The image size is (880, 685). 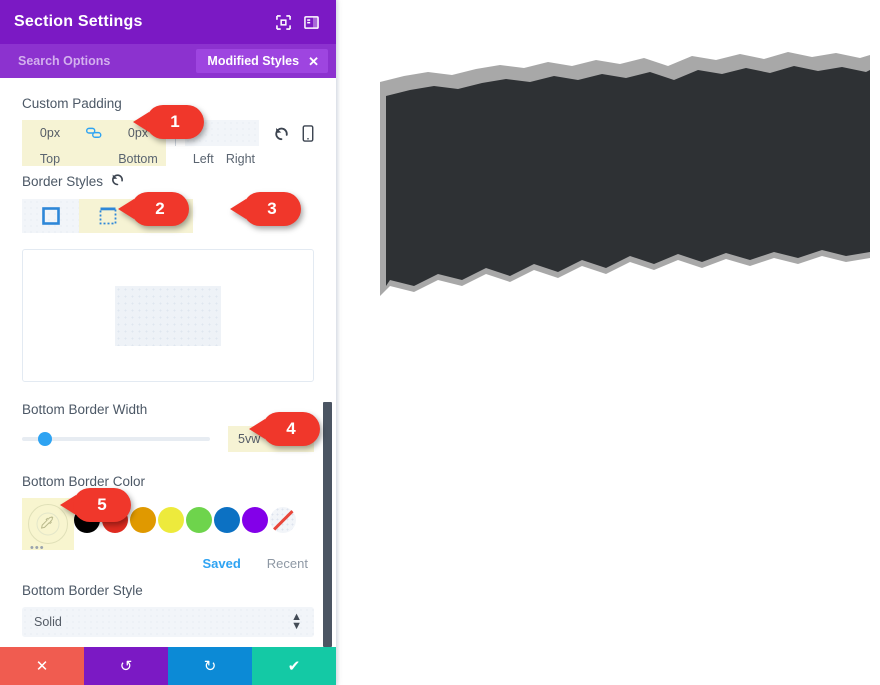 I want to click on redo-arrow-icon: ↻, so click(x=210, y=666).